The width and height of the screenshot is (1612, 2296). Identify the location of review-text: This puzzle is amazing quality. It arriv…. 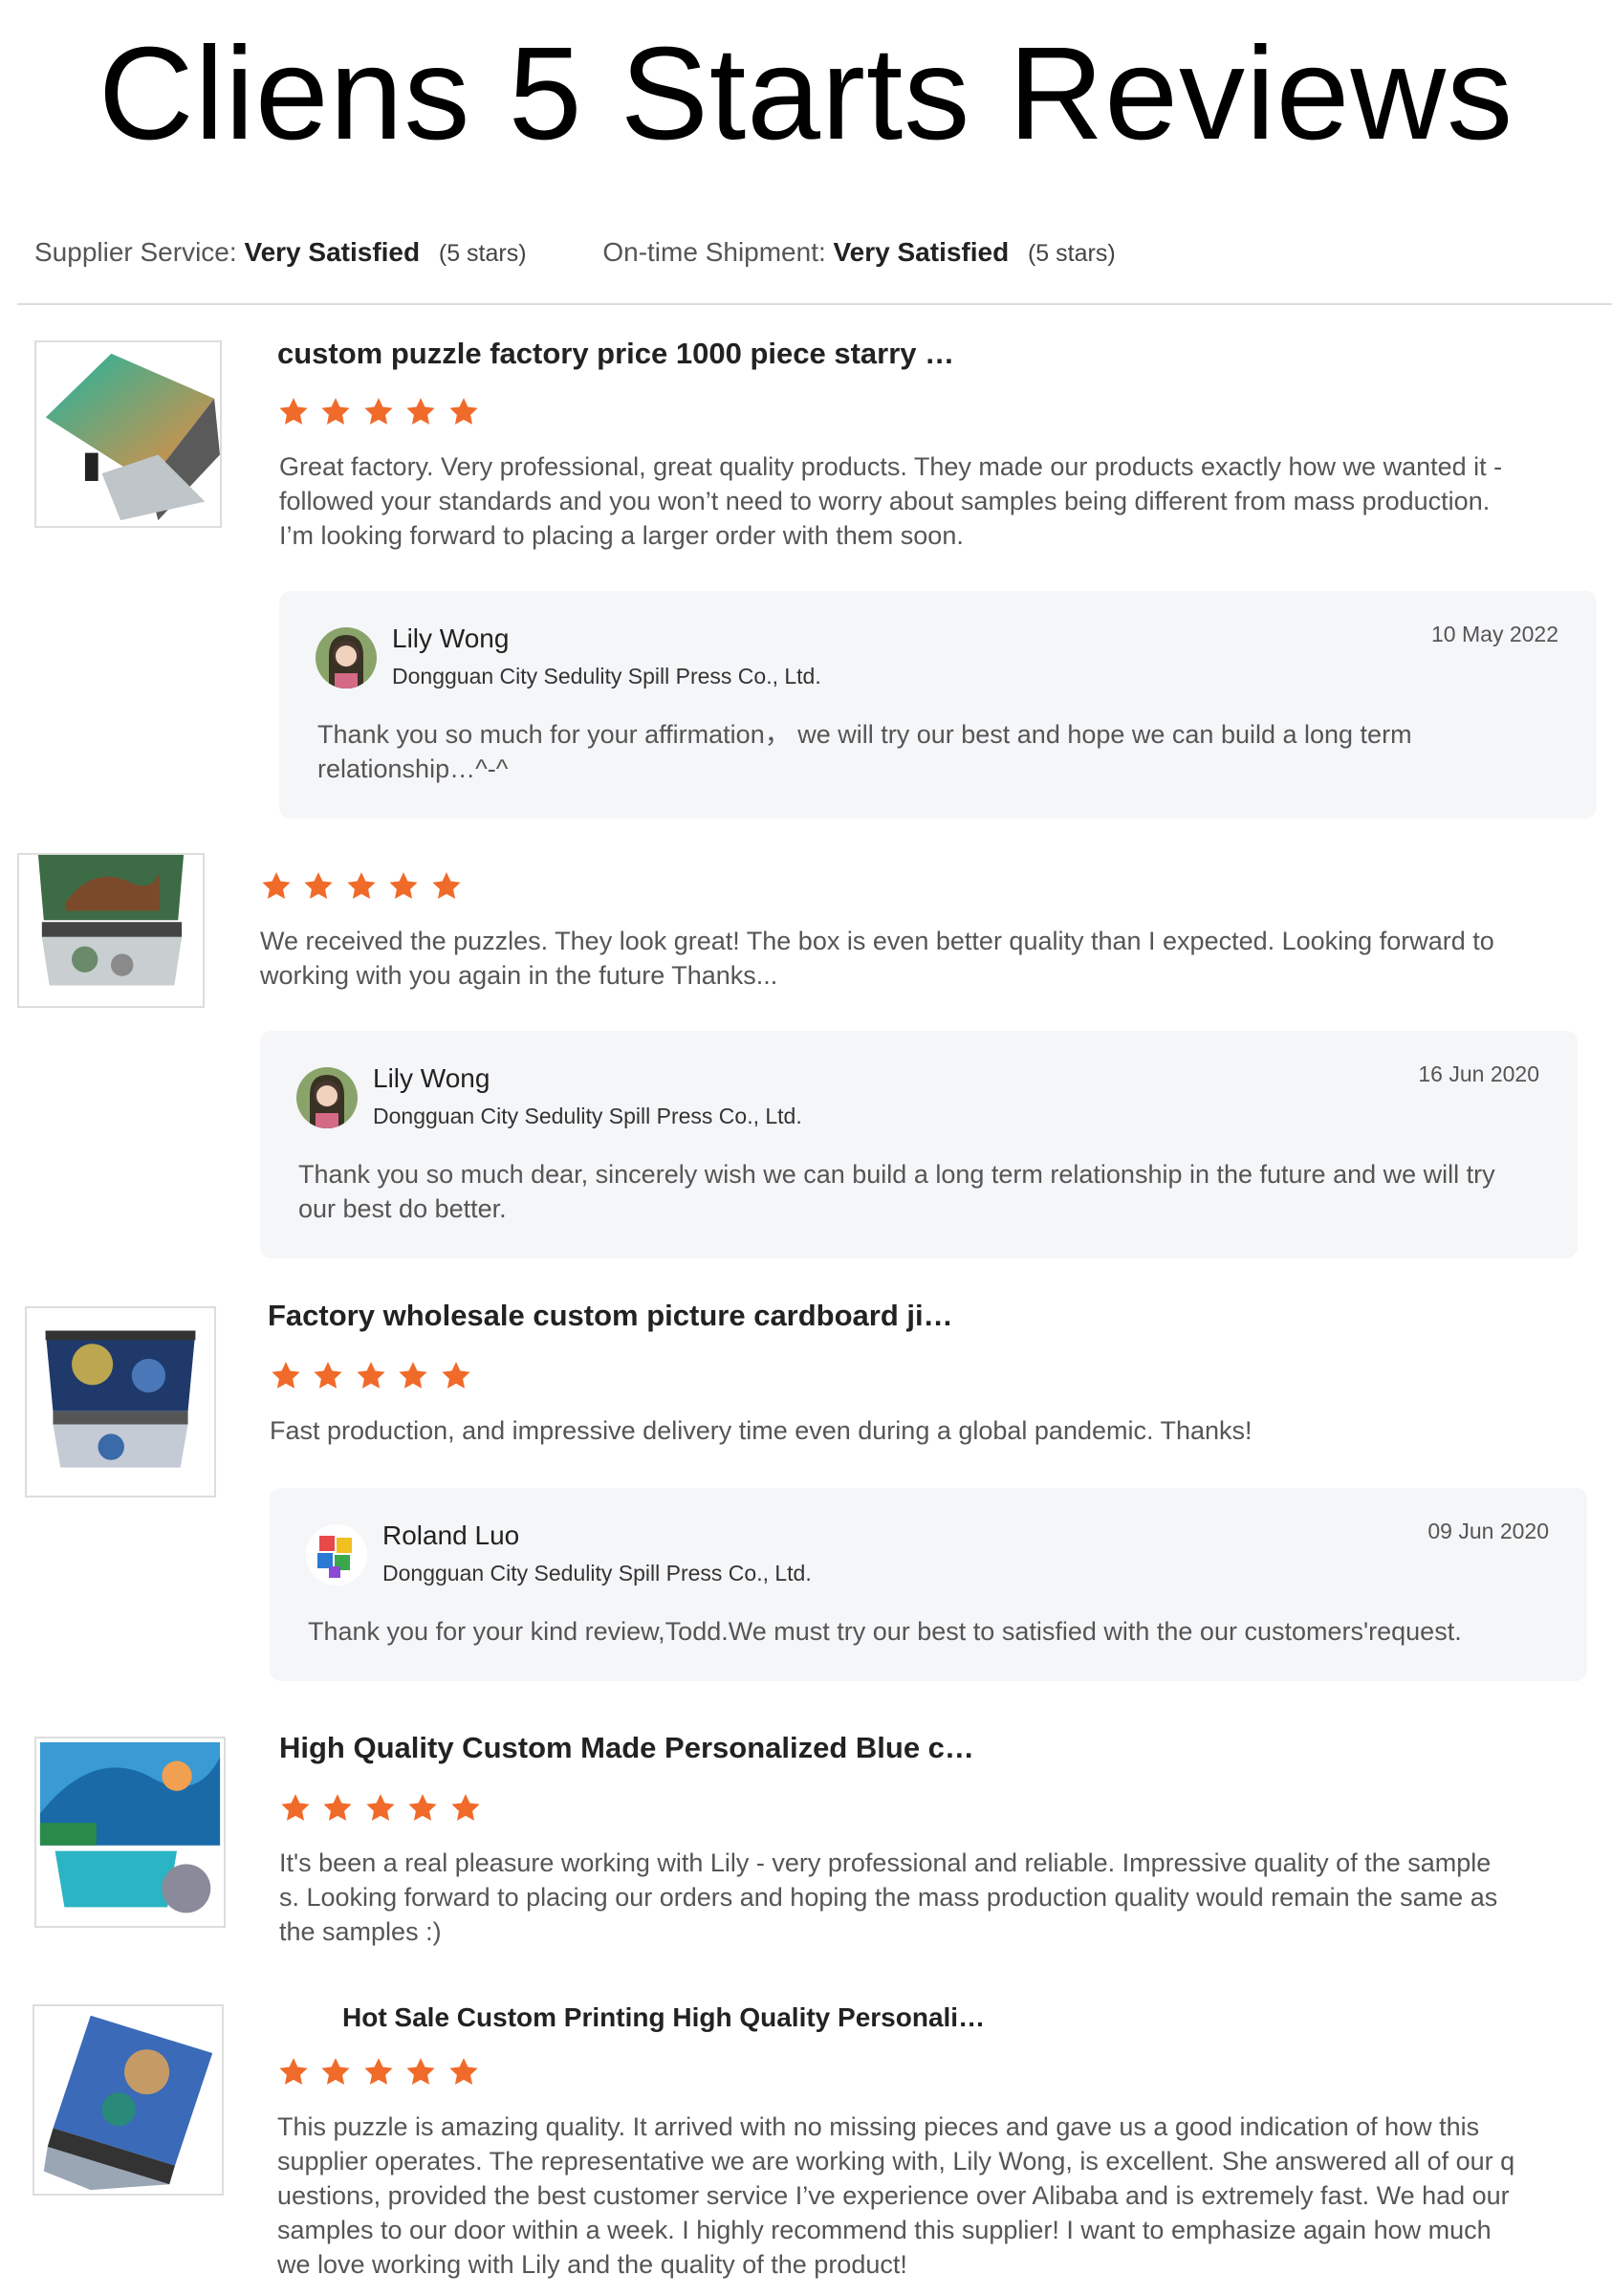
(896, 2195).